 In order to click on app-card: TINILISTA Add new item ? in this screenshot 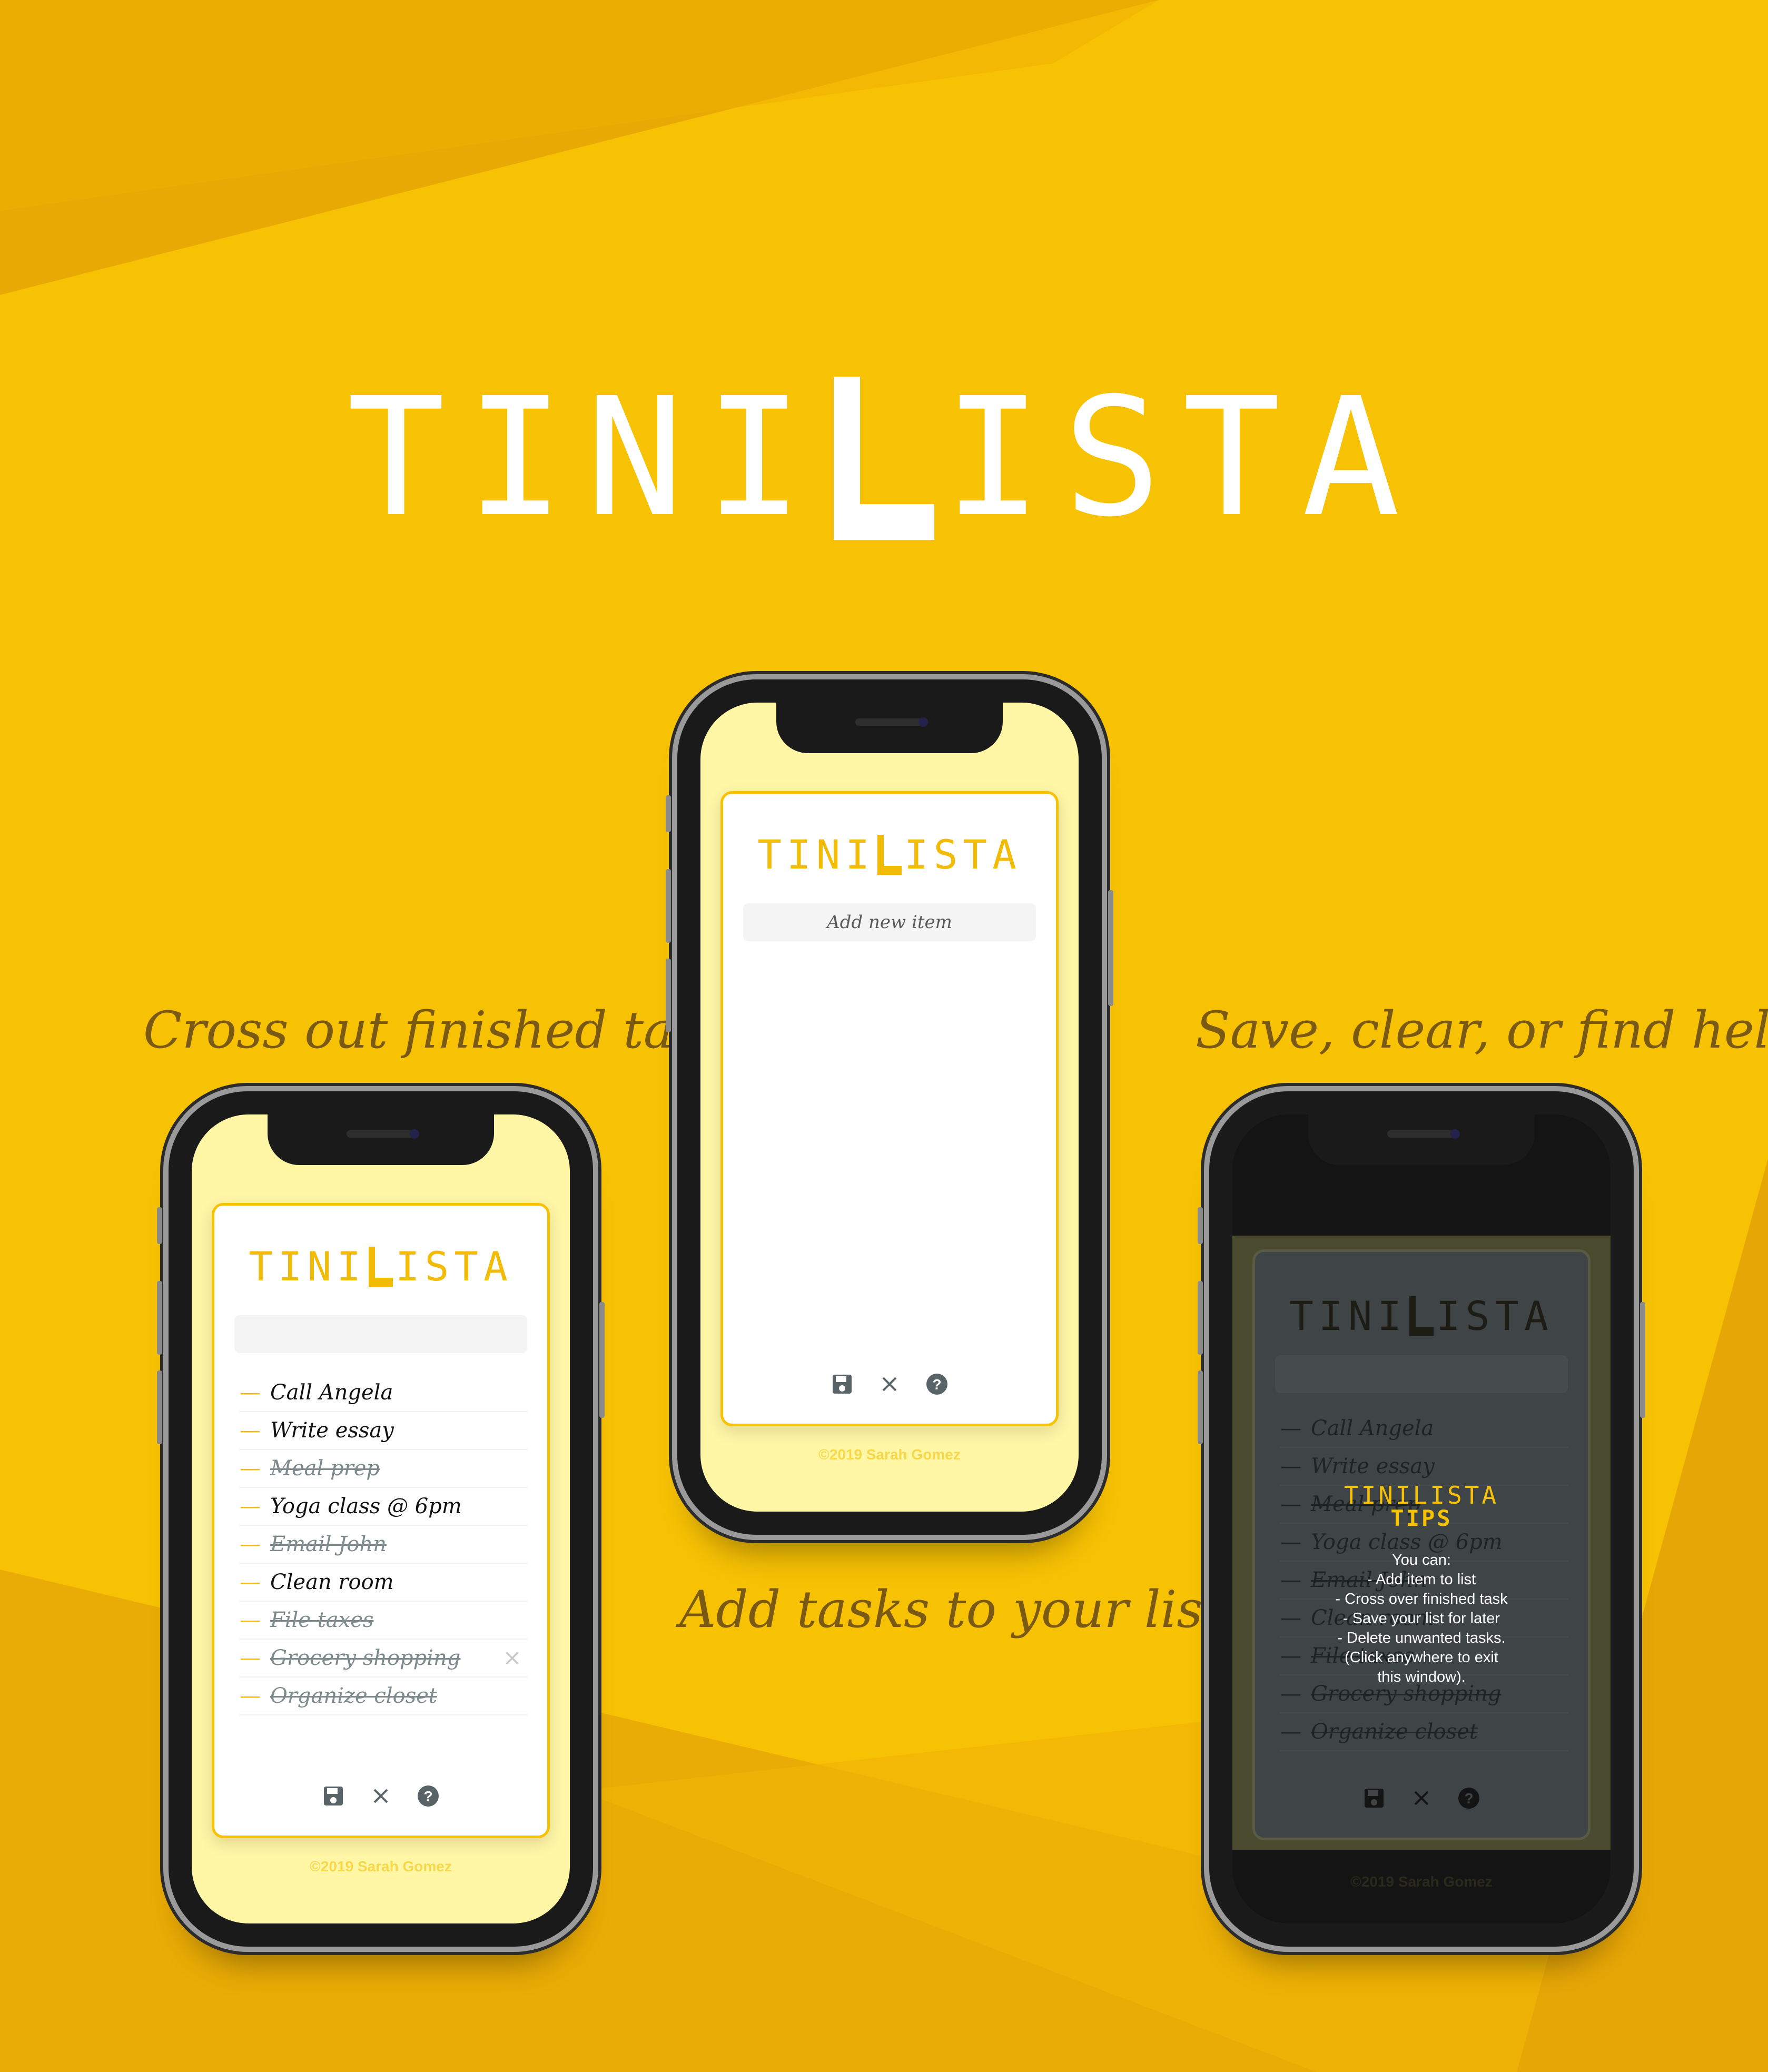, I will do `click(889, 1108)`.